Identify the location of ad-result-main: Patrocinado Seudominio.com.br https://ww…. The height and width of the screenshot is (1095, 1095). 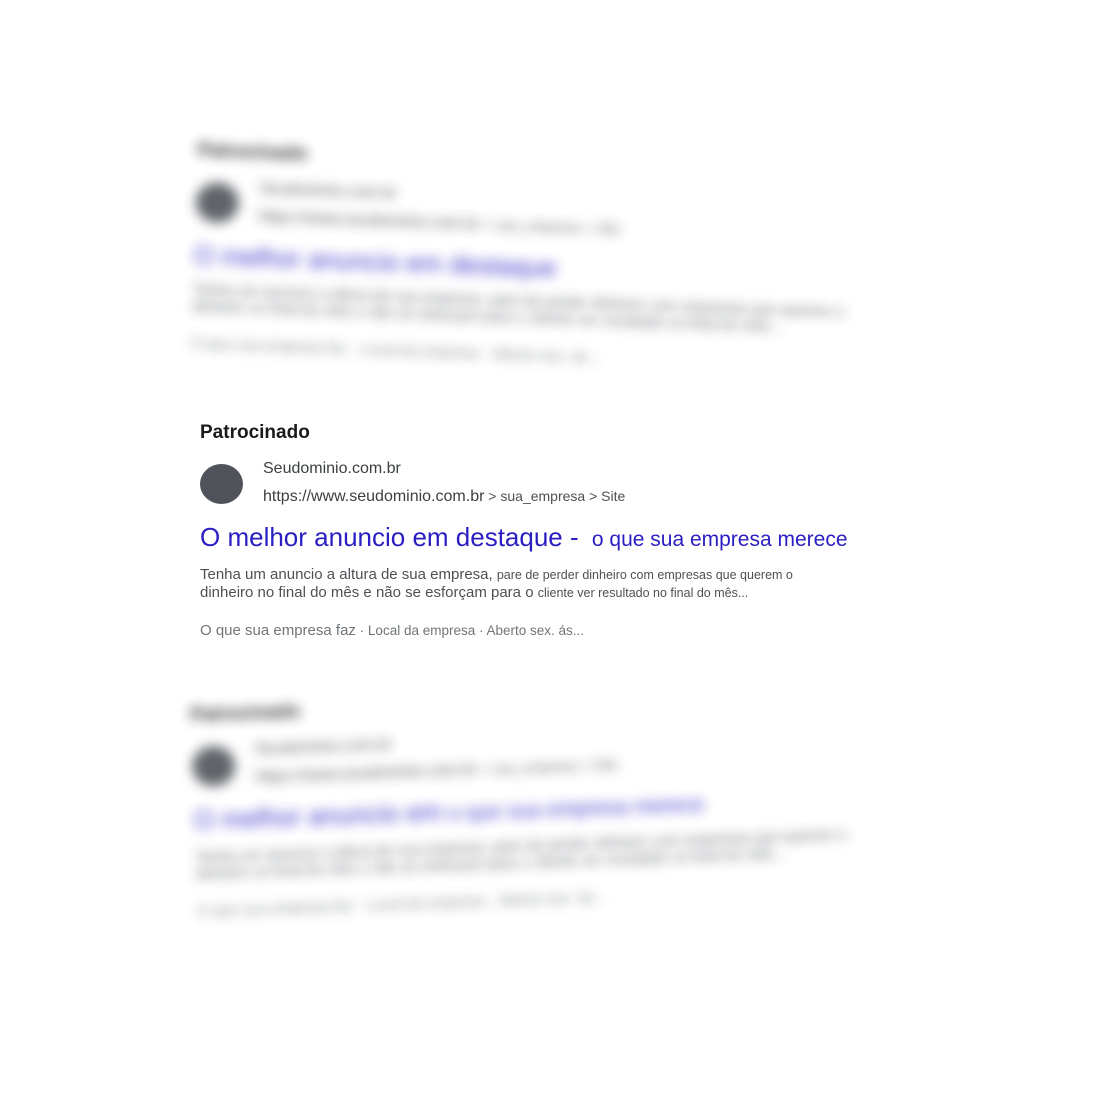
(550, 530).